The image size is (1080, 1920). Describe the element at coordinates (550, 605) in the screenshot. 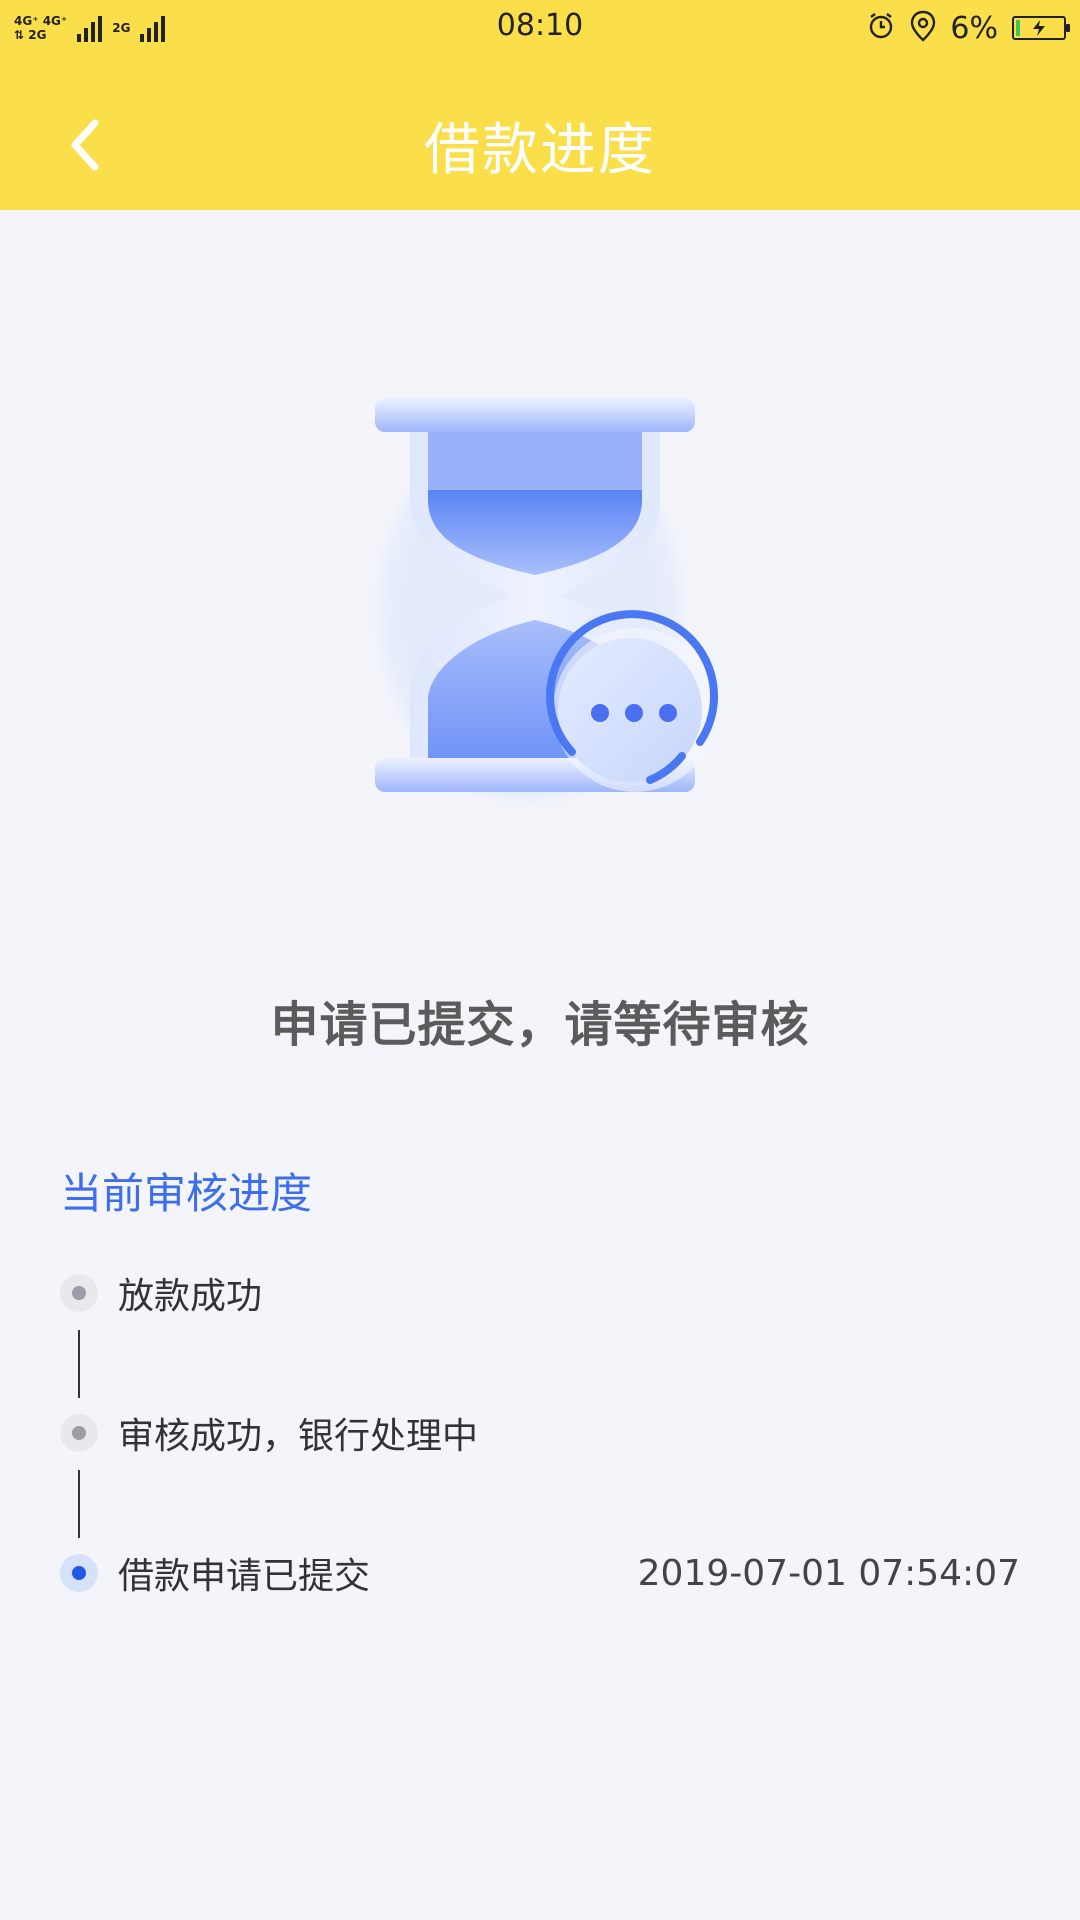

I see `hourglass-waiting-icon` at that location.